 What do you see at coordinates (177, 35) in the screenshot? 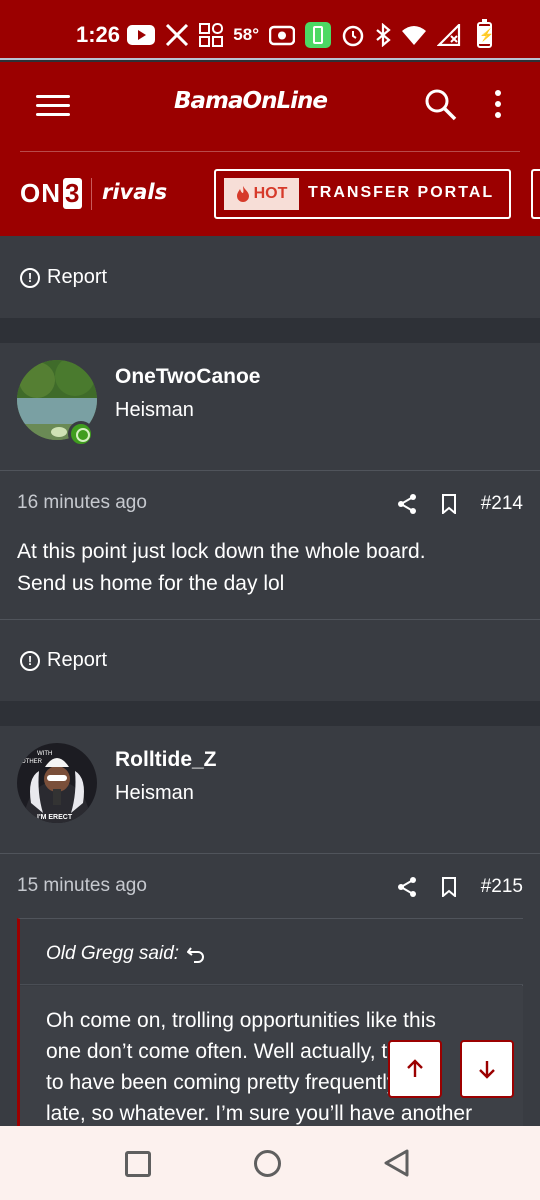
I see `x-icon` at bounding box center [177, 35].